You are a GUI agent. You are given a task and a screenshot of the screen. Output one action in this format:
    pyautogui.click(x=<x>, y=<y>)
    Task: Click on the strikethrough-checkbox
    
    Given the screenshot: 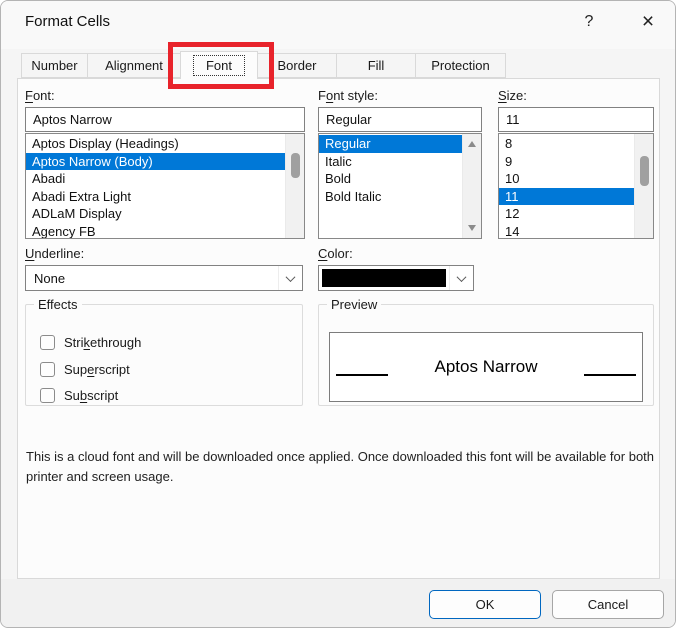 What is the action you would take?
    pyautogui.click(x=47, y=342)
    